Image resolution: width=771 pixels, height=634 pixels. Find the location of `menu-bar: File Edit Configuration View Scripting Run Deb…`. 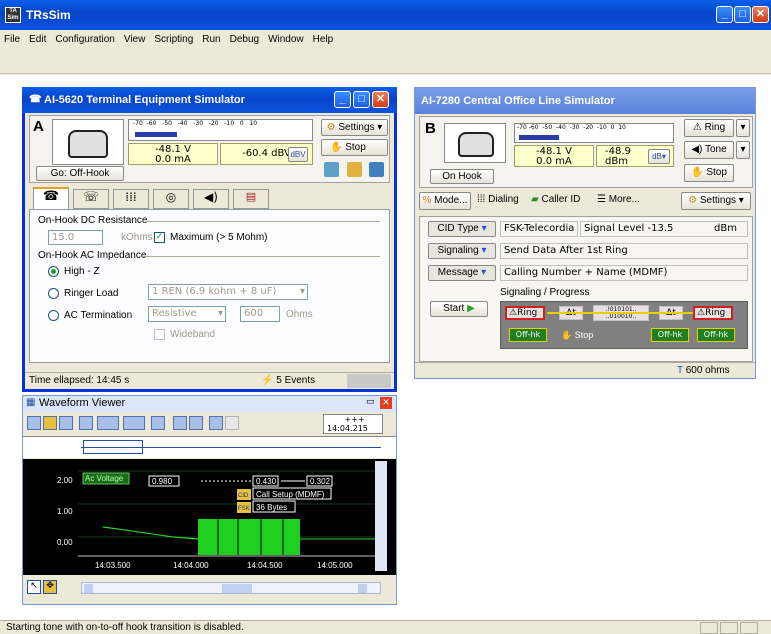

menu-bar: File Edit Configuration View Scripting Run Deb… is located at coordinates (385, 40).